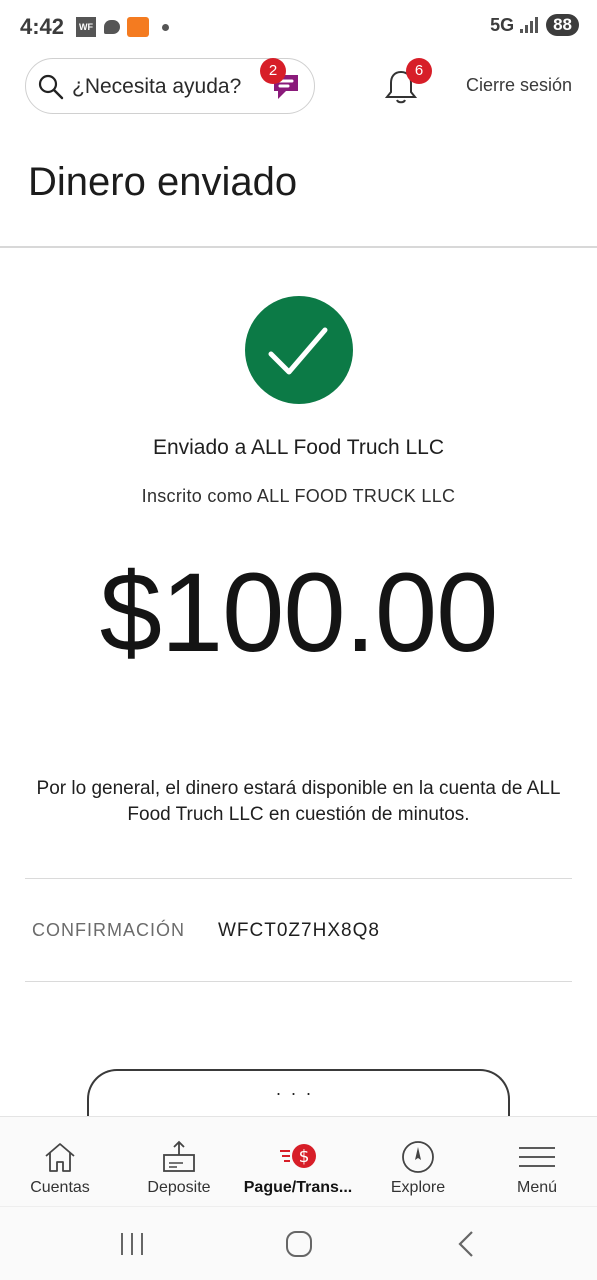  What do you see at coordinates (108, 930) in the screenshot?
I see `confirmation-label: CONFIRMACIÓN` at bounding box center [108, 930].